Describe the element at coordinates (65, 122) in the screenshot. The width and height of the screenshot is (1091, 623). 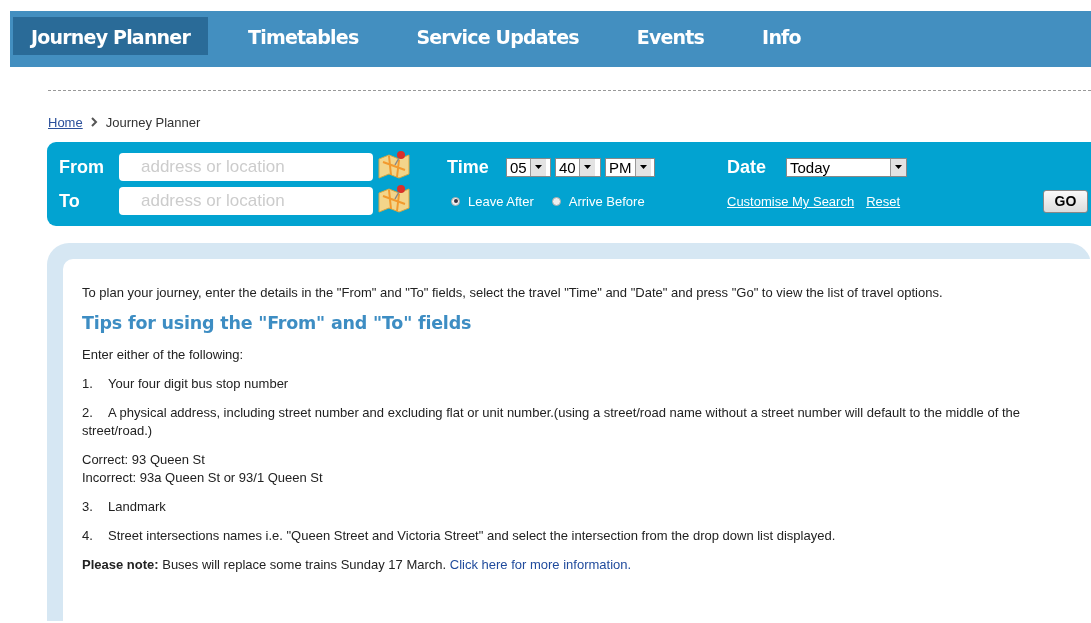
I see `breadcrumb-link: Home` at that location.